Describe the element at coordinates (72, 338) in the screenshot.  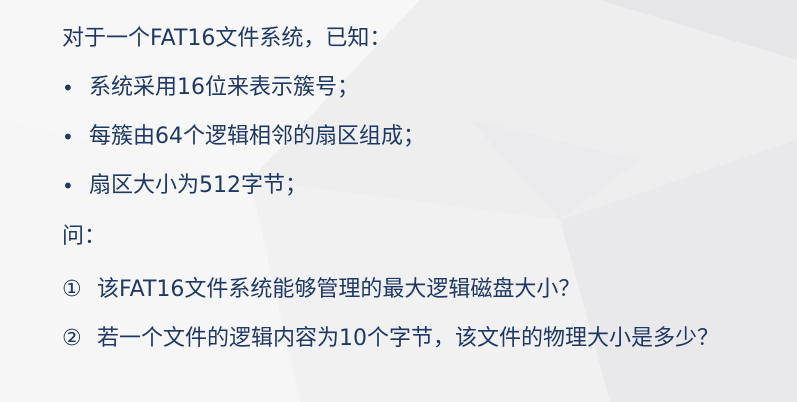
I see `question-number-2: ②` at that location.